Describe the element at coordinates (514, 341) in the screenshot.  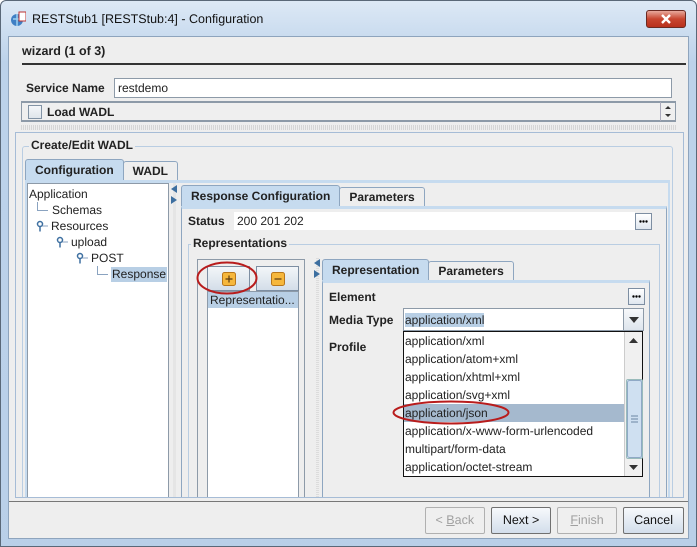
I see `dropdown-option: application/xml` at that location.